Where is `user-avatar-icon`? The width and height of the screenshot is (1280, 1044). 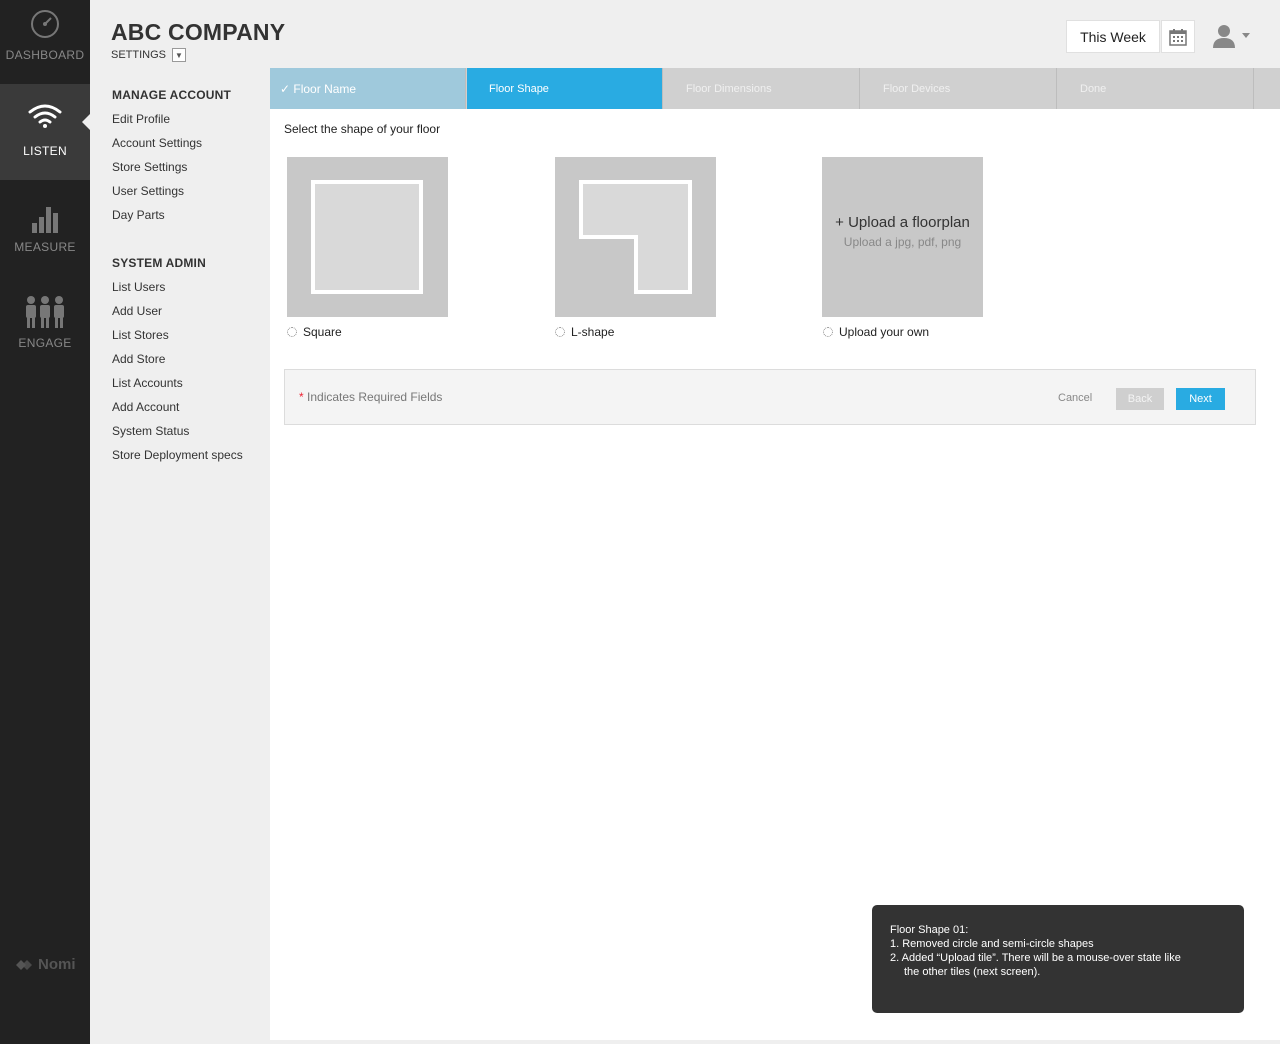
user-avatar-icon is located at coordinates (1224, 36).